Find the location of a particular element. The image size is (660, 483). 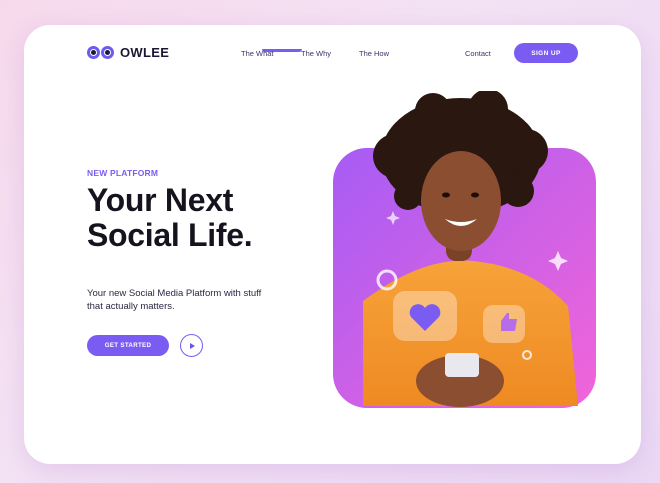

brand-name: OWLEE is located at coordinates (145, 52).